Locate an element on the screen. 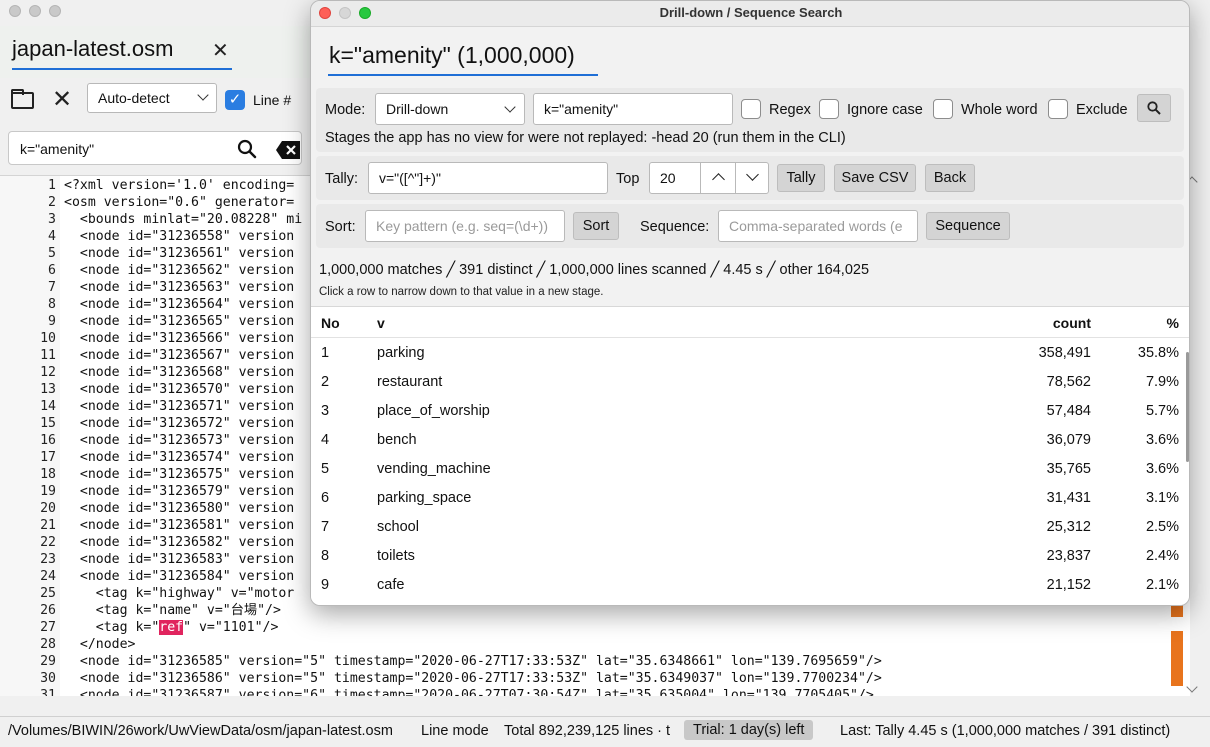 Image resolution: width=1210 pixels, height=747 pixels. top-n-stepper: 20 is located at coordinates (709, 178).